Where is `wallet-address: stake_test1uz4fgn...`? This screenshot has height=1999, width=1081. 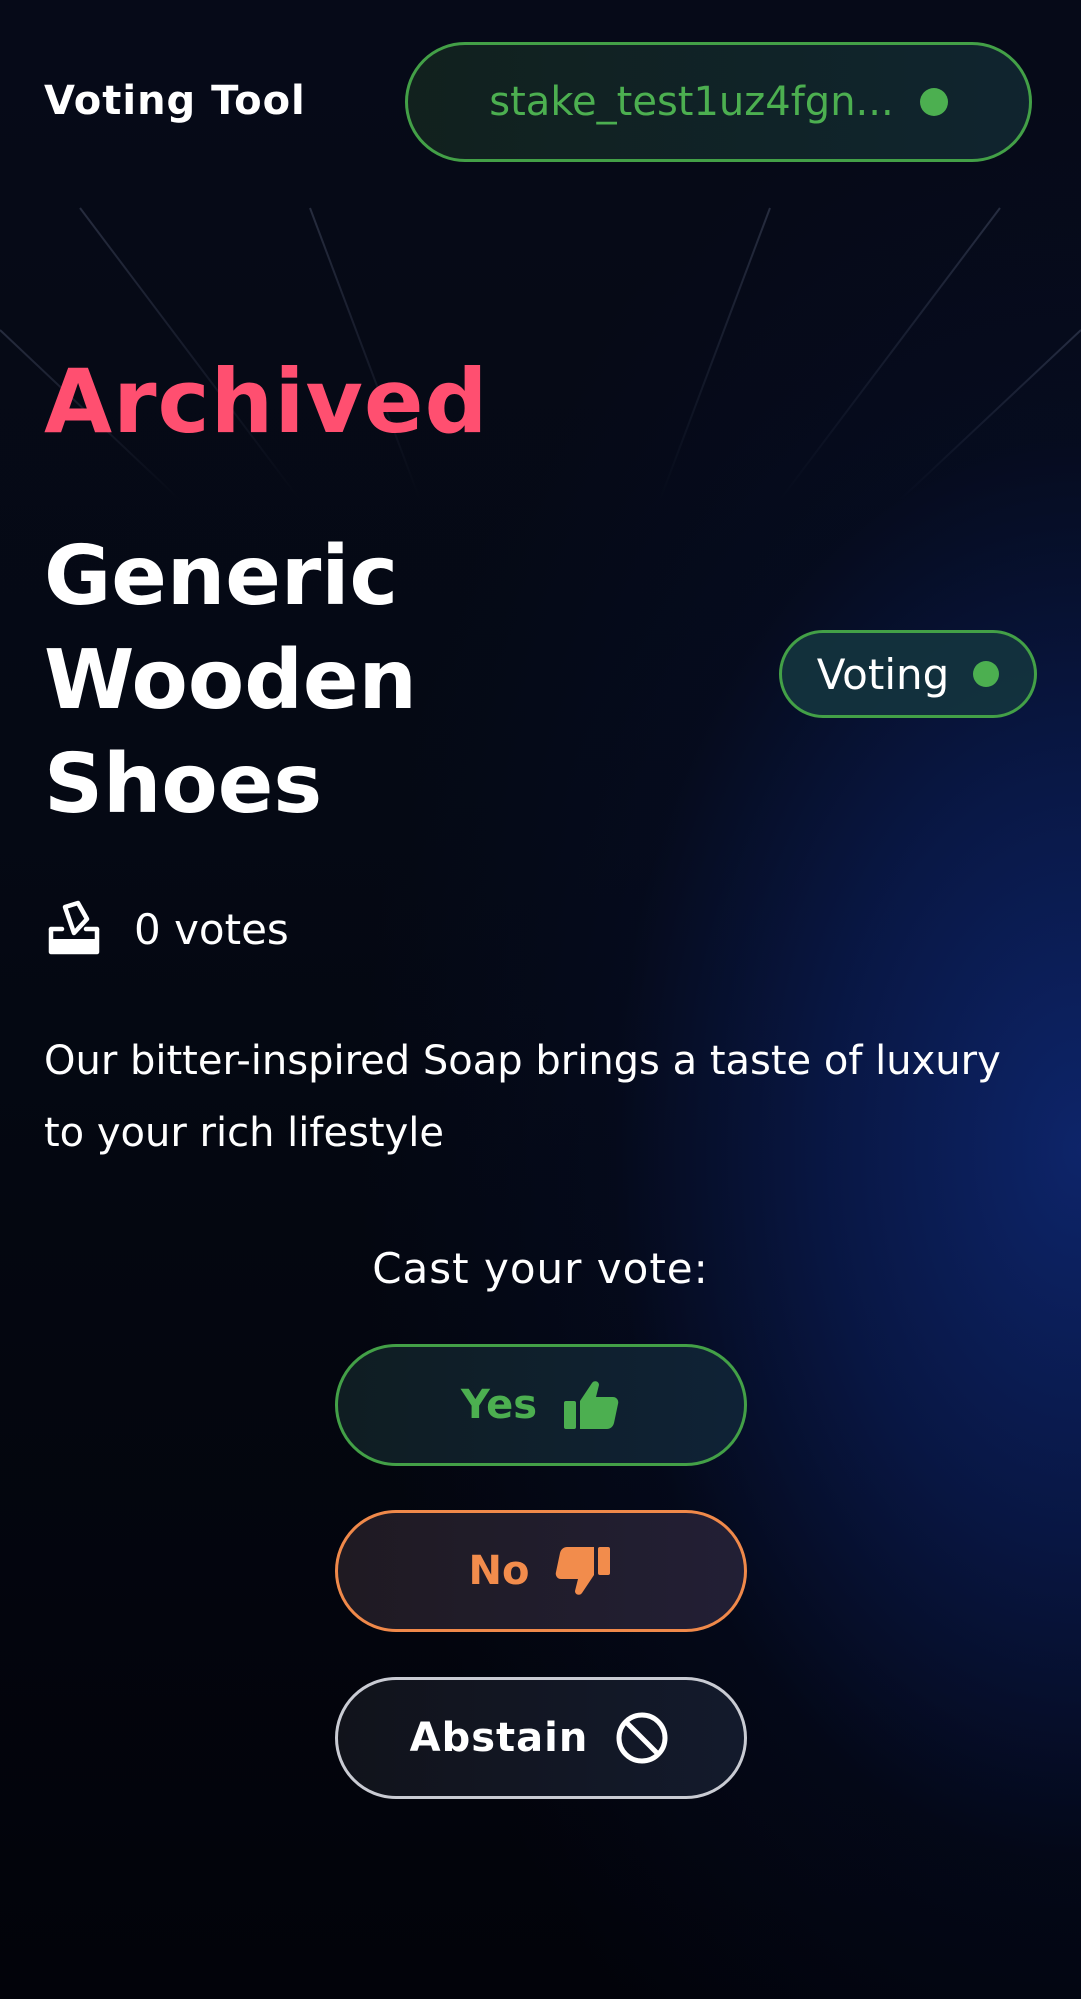 wallet-address: stake_test1uz4fgn... is located at coordinates (691, 102).